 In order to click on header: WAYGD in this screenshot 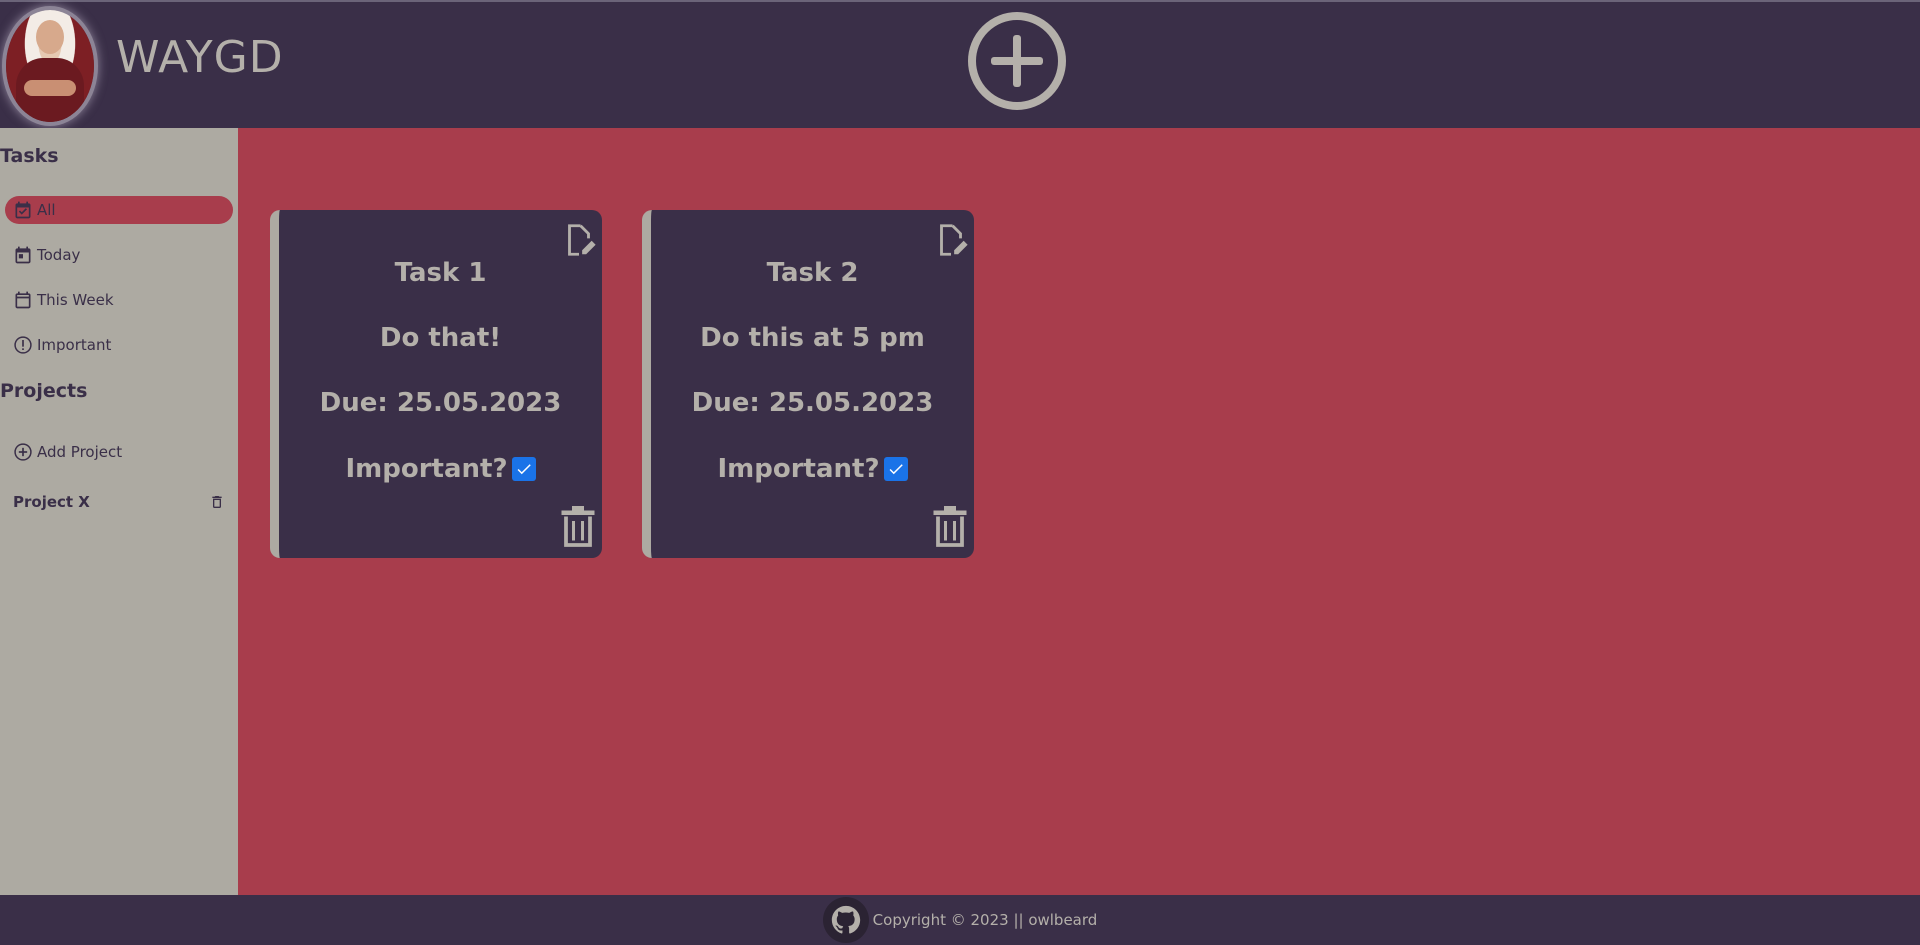, I will do `click(960, 64)`.